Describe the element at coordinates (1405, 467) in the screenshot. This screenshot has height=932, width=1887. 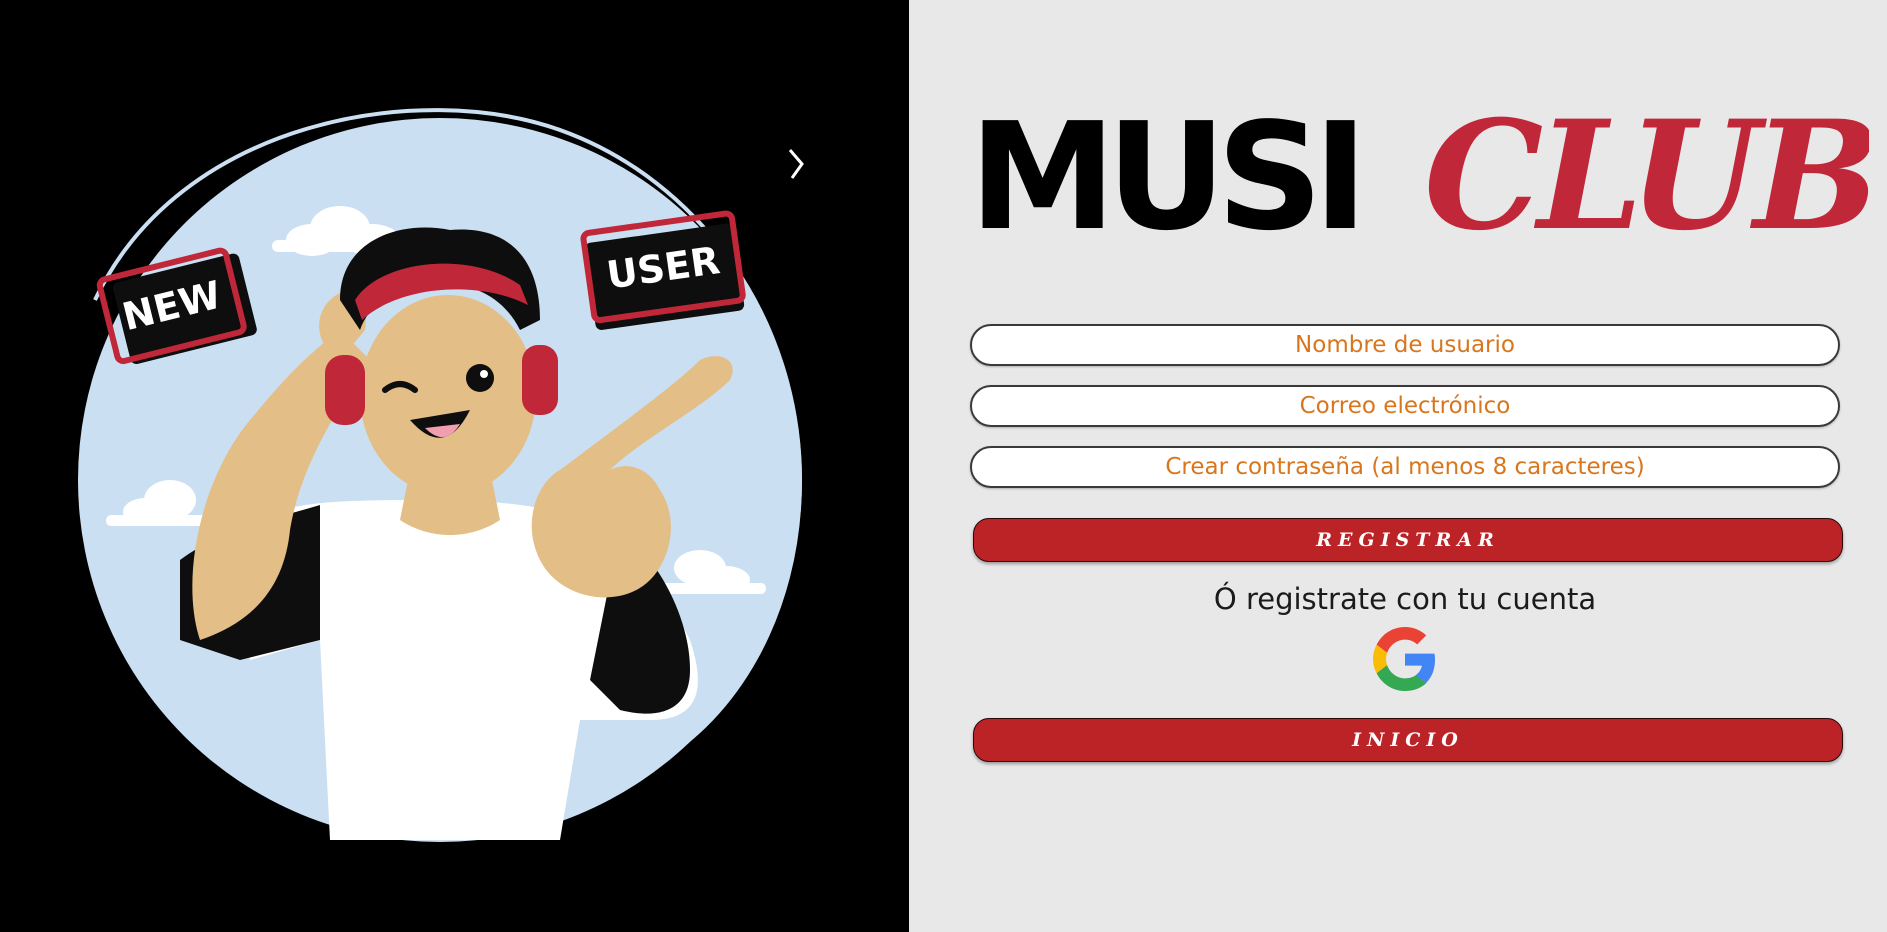
I see `password-input` at that location.